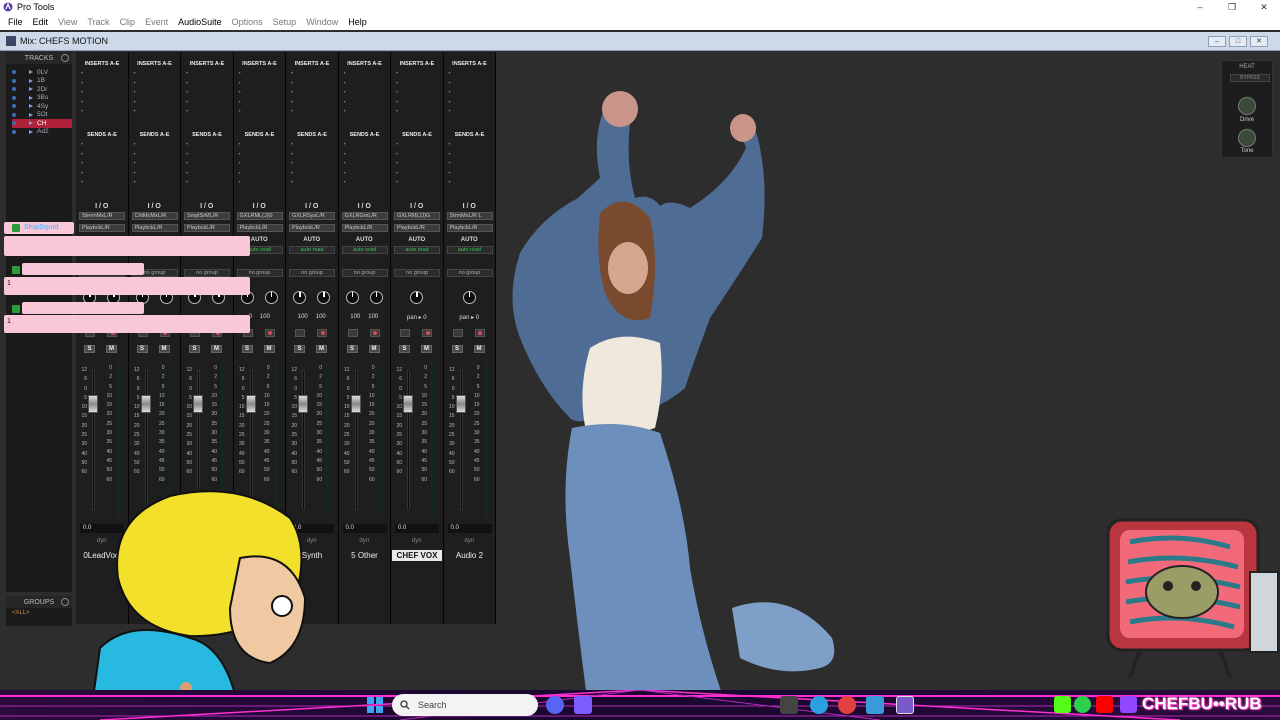  Describe the element at coordinates (376, 297) in the screenshot. I see `pan-right-knob` at that location.